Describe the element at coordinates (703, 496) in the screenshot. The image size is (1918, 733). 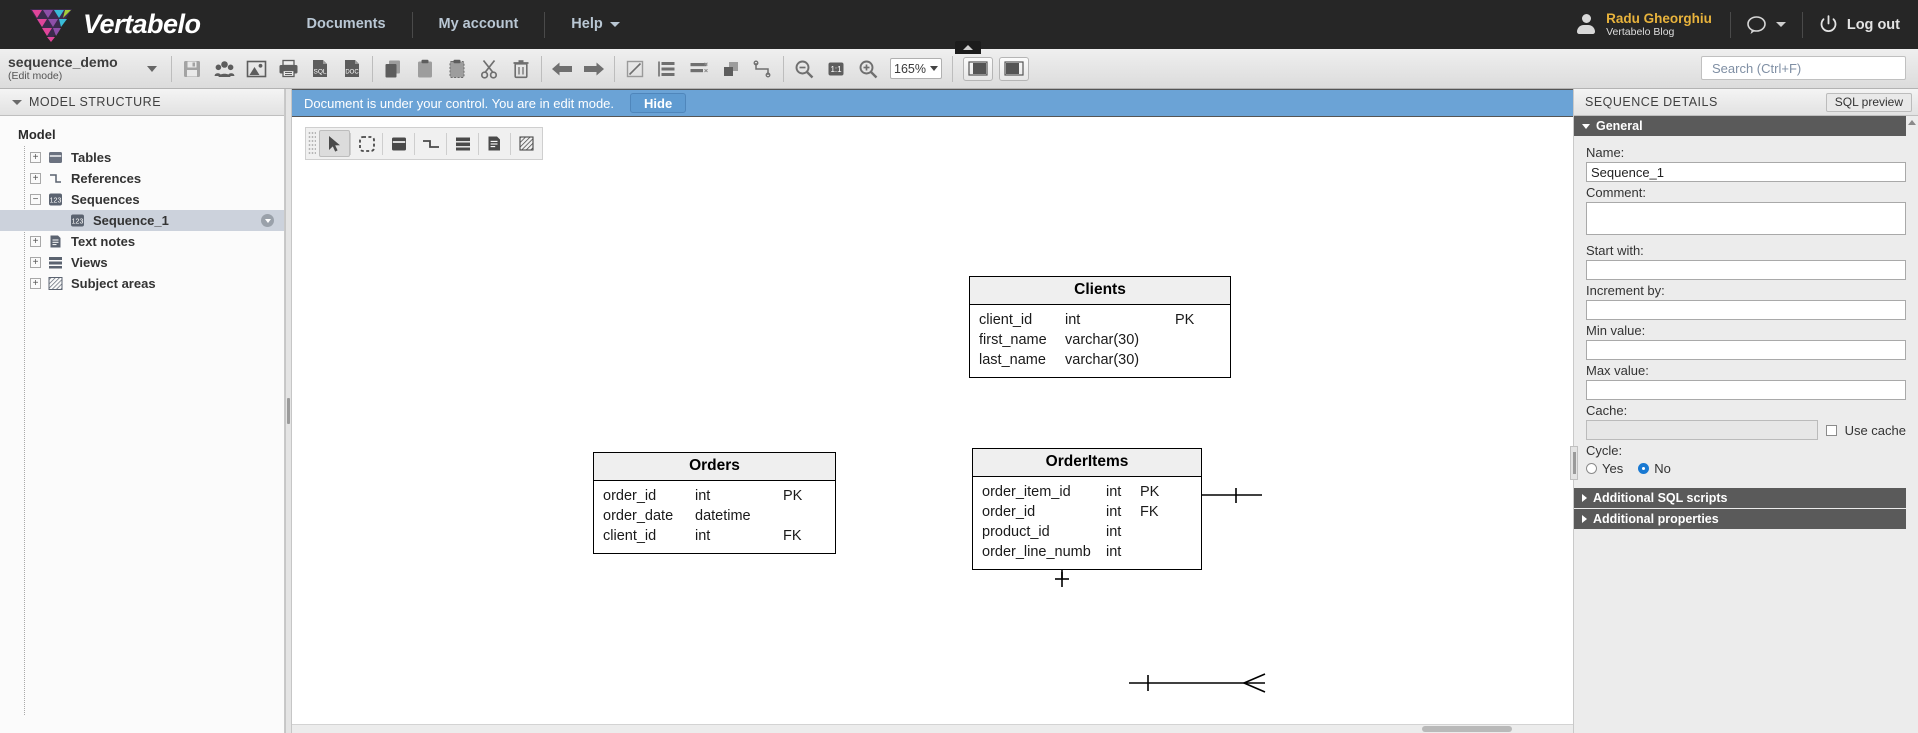
I see `er-column-type: int` at that location.